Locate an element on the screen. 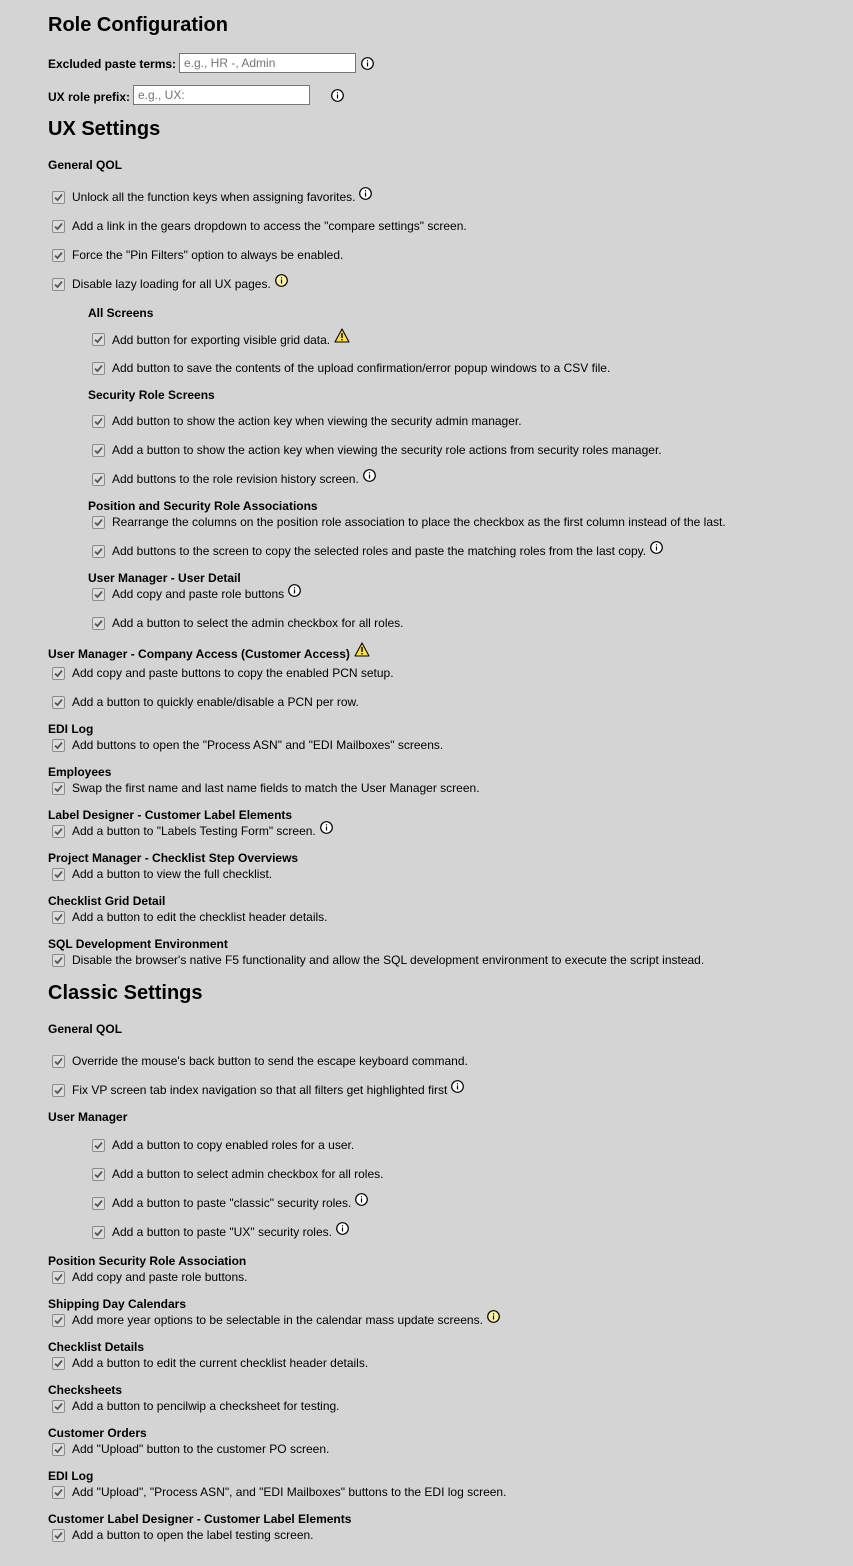  ux-settings-title: UX Settings is located at coordinates (104, 129).